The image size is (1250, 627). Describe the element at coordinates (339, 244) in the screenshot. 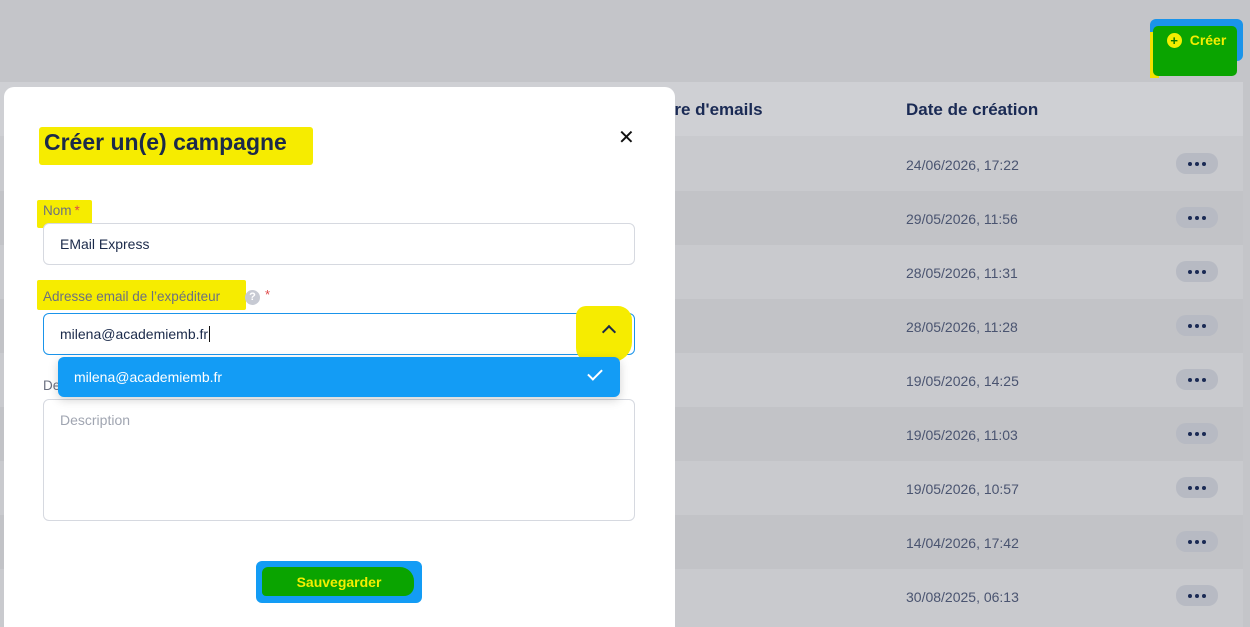

I see `name-input: EMail Express` at that location.